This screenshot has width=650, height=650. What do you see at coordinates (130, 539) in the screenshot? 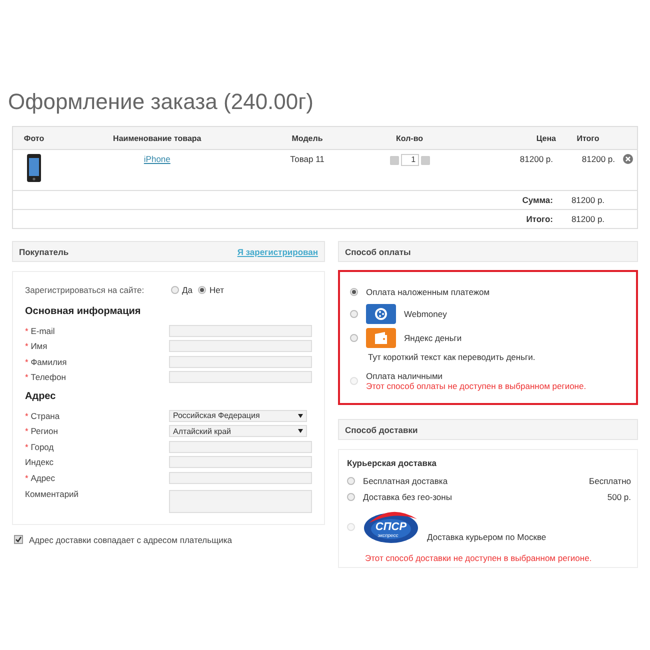
I see `checkbox-label: Адрес доставки совпадает с адресом плательщика` at bounding box center [130, 539].